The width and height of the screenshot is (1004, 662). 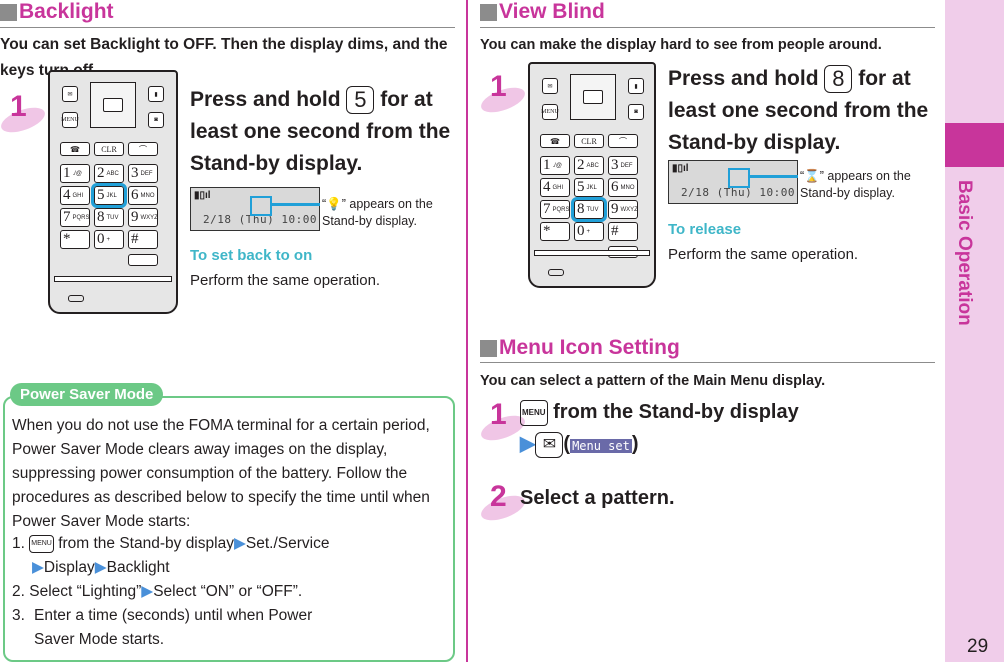 I want to click on power-saver-tab: Power Saver Mode, so click(x=87, y=394).